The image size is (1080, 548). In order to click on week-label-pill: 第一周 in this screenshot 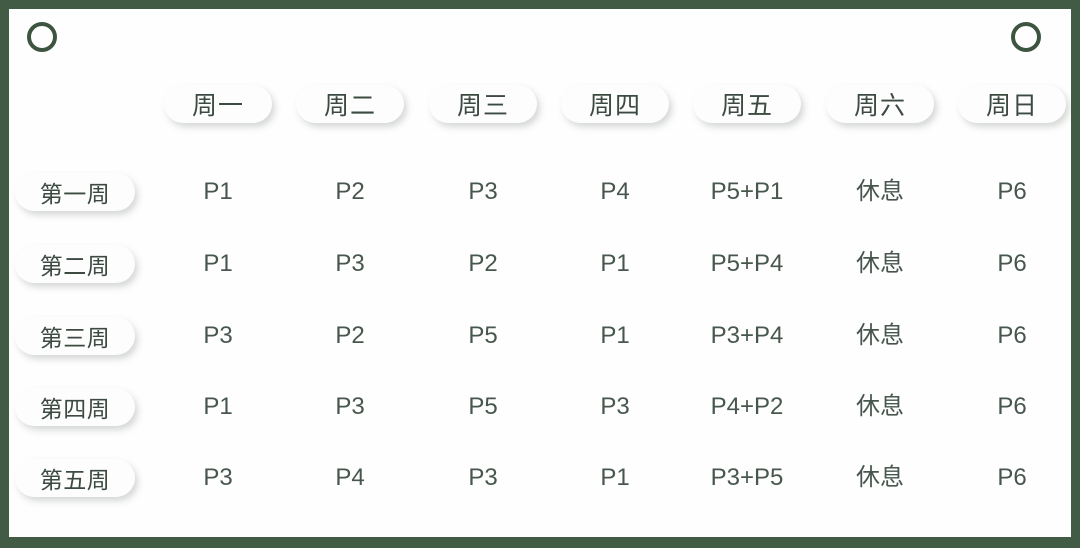, I will do `click(75, 192)`.